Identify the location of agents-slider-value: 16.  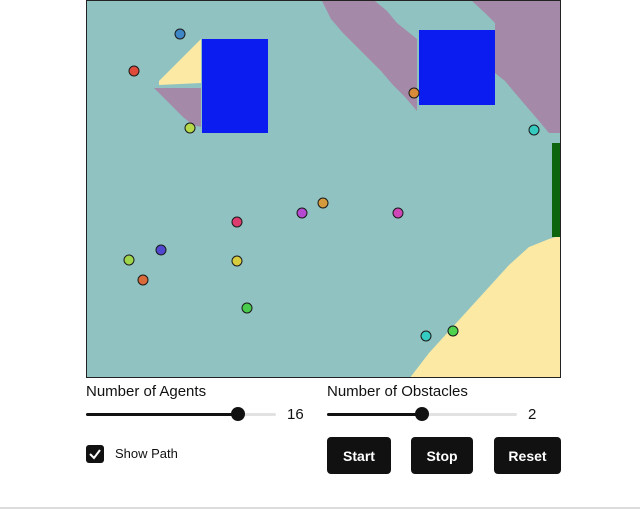
(295, 414).